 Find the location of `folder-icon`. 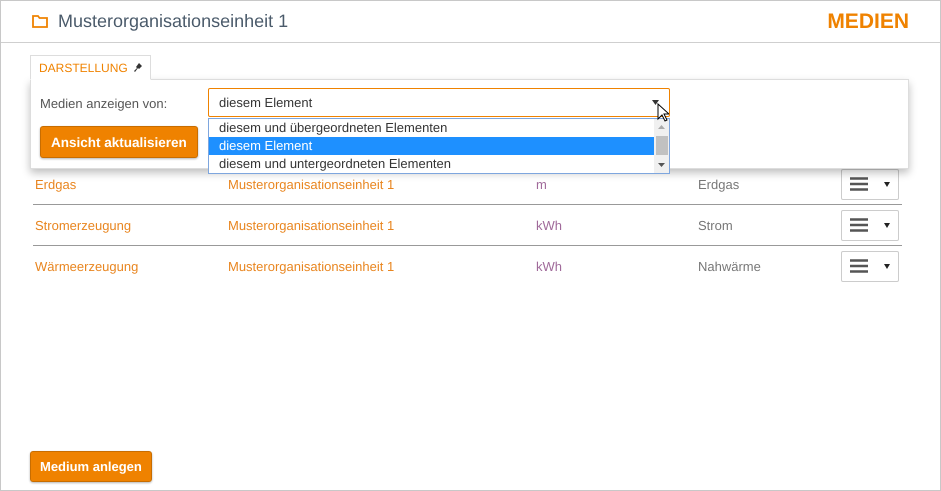

folder-icon is located at coordinates (40, 21).